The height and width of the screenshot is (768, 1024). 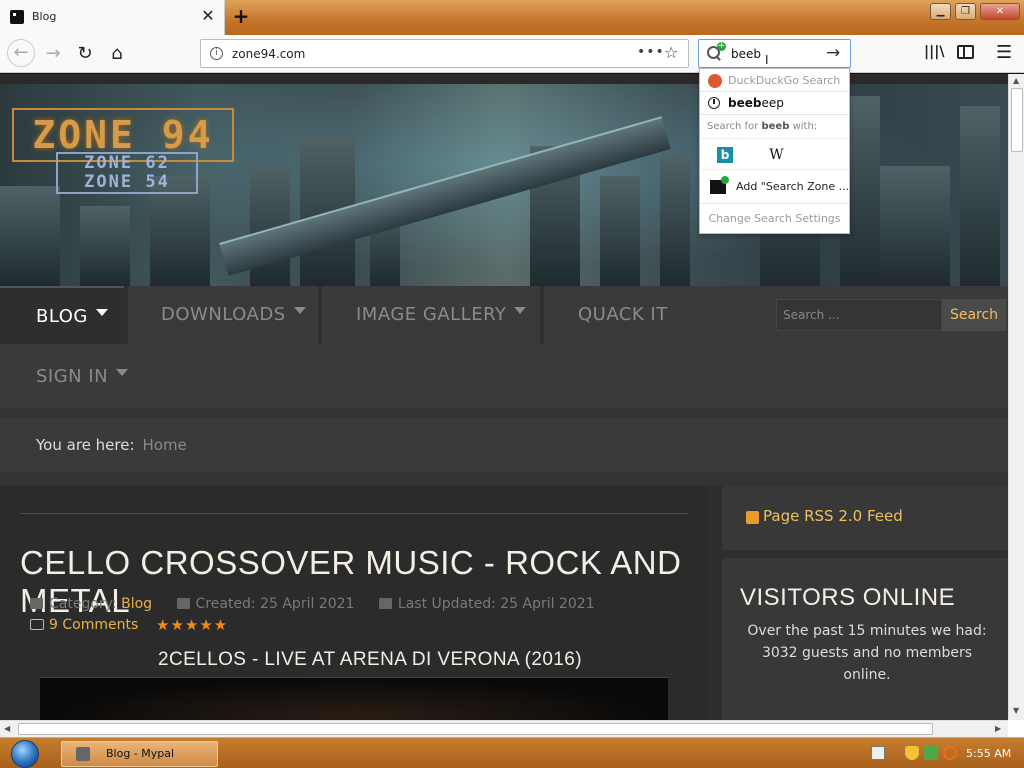 I want to click on search-for-label: Search for beeb with:, so click(x=774, y=126).